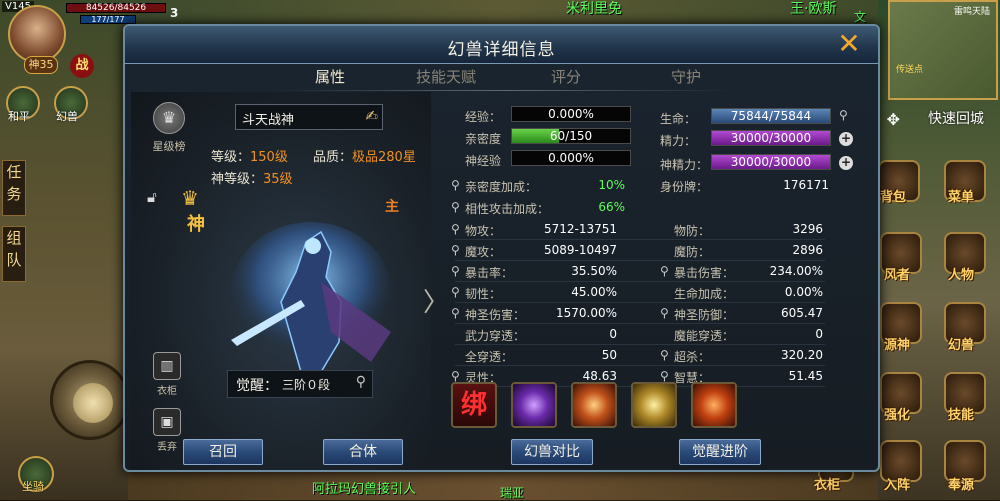 The width and height of the screenshot is (1000, 501). What do you see at coordinates (82, 66) in the screenshot?
I see `battle-badge: 战` at bounding box center [82, 66].